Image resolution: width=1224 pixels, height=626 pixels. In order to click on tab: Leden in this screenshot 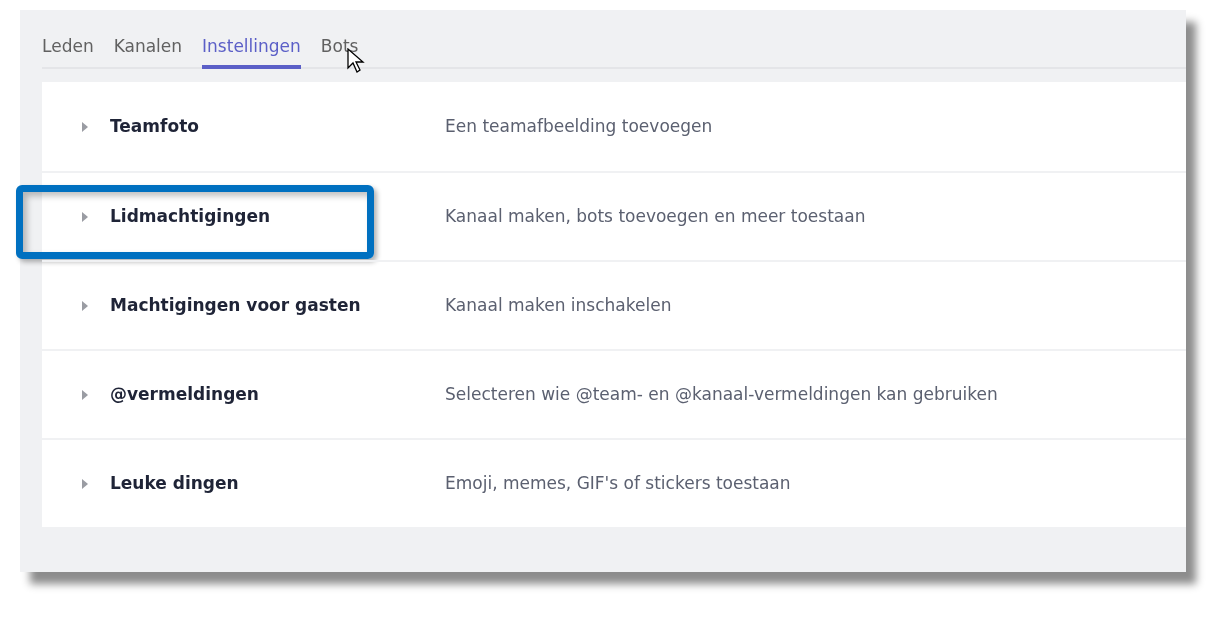, I will do `click(68, 51)`.